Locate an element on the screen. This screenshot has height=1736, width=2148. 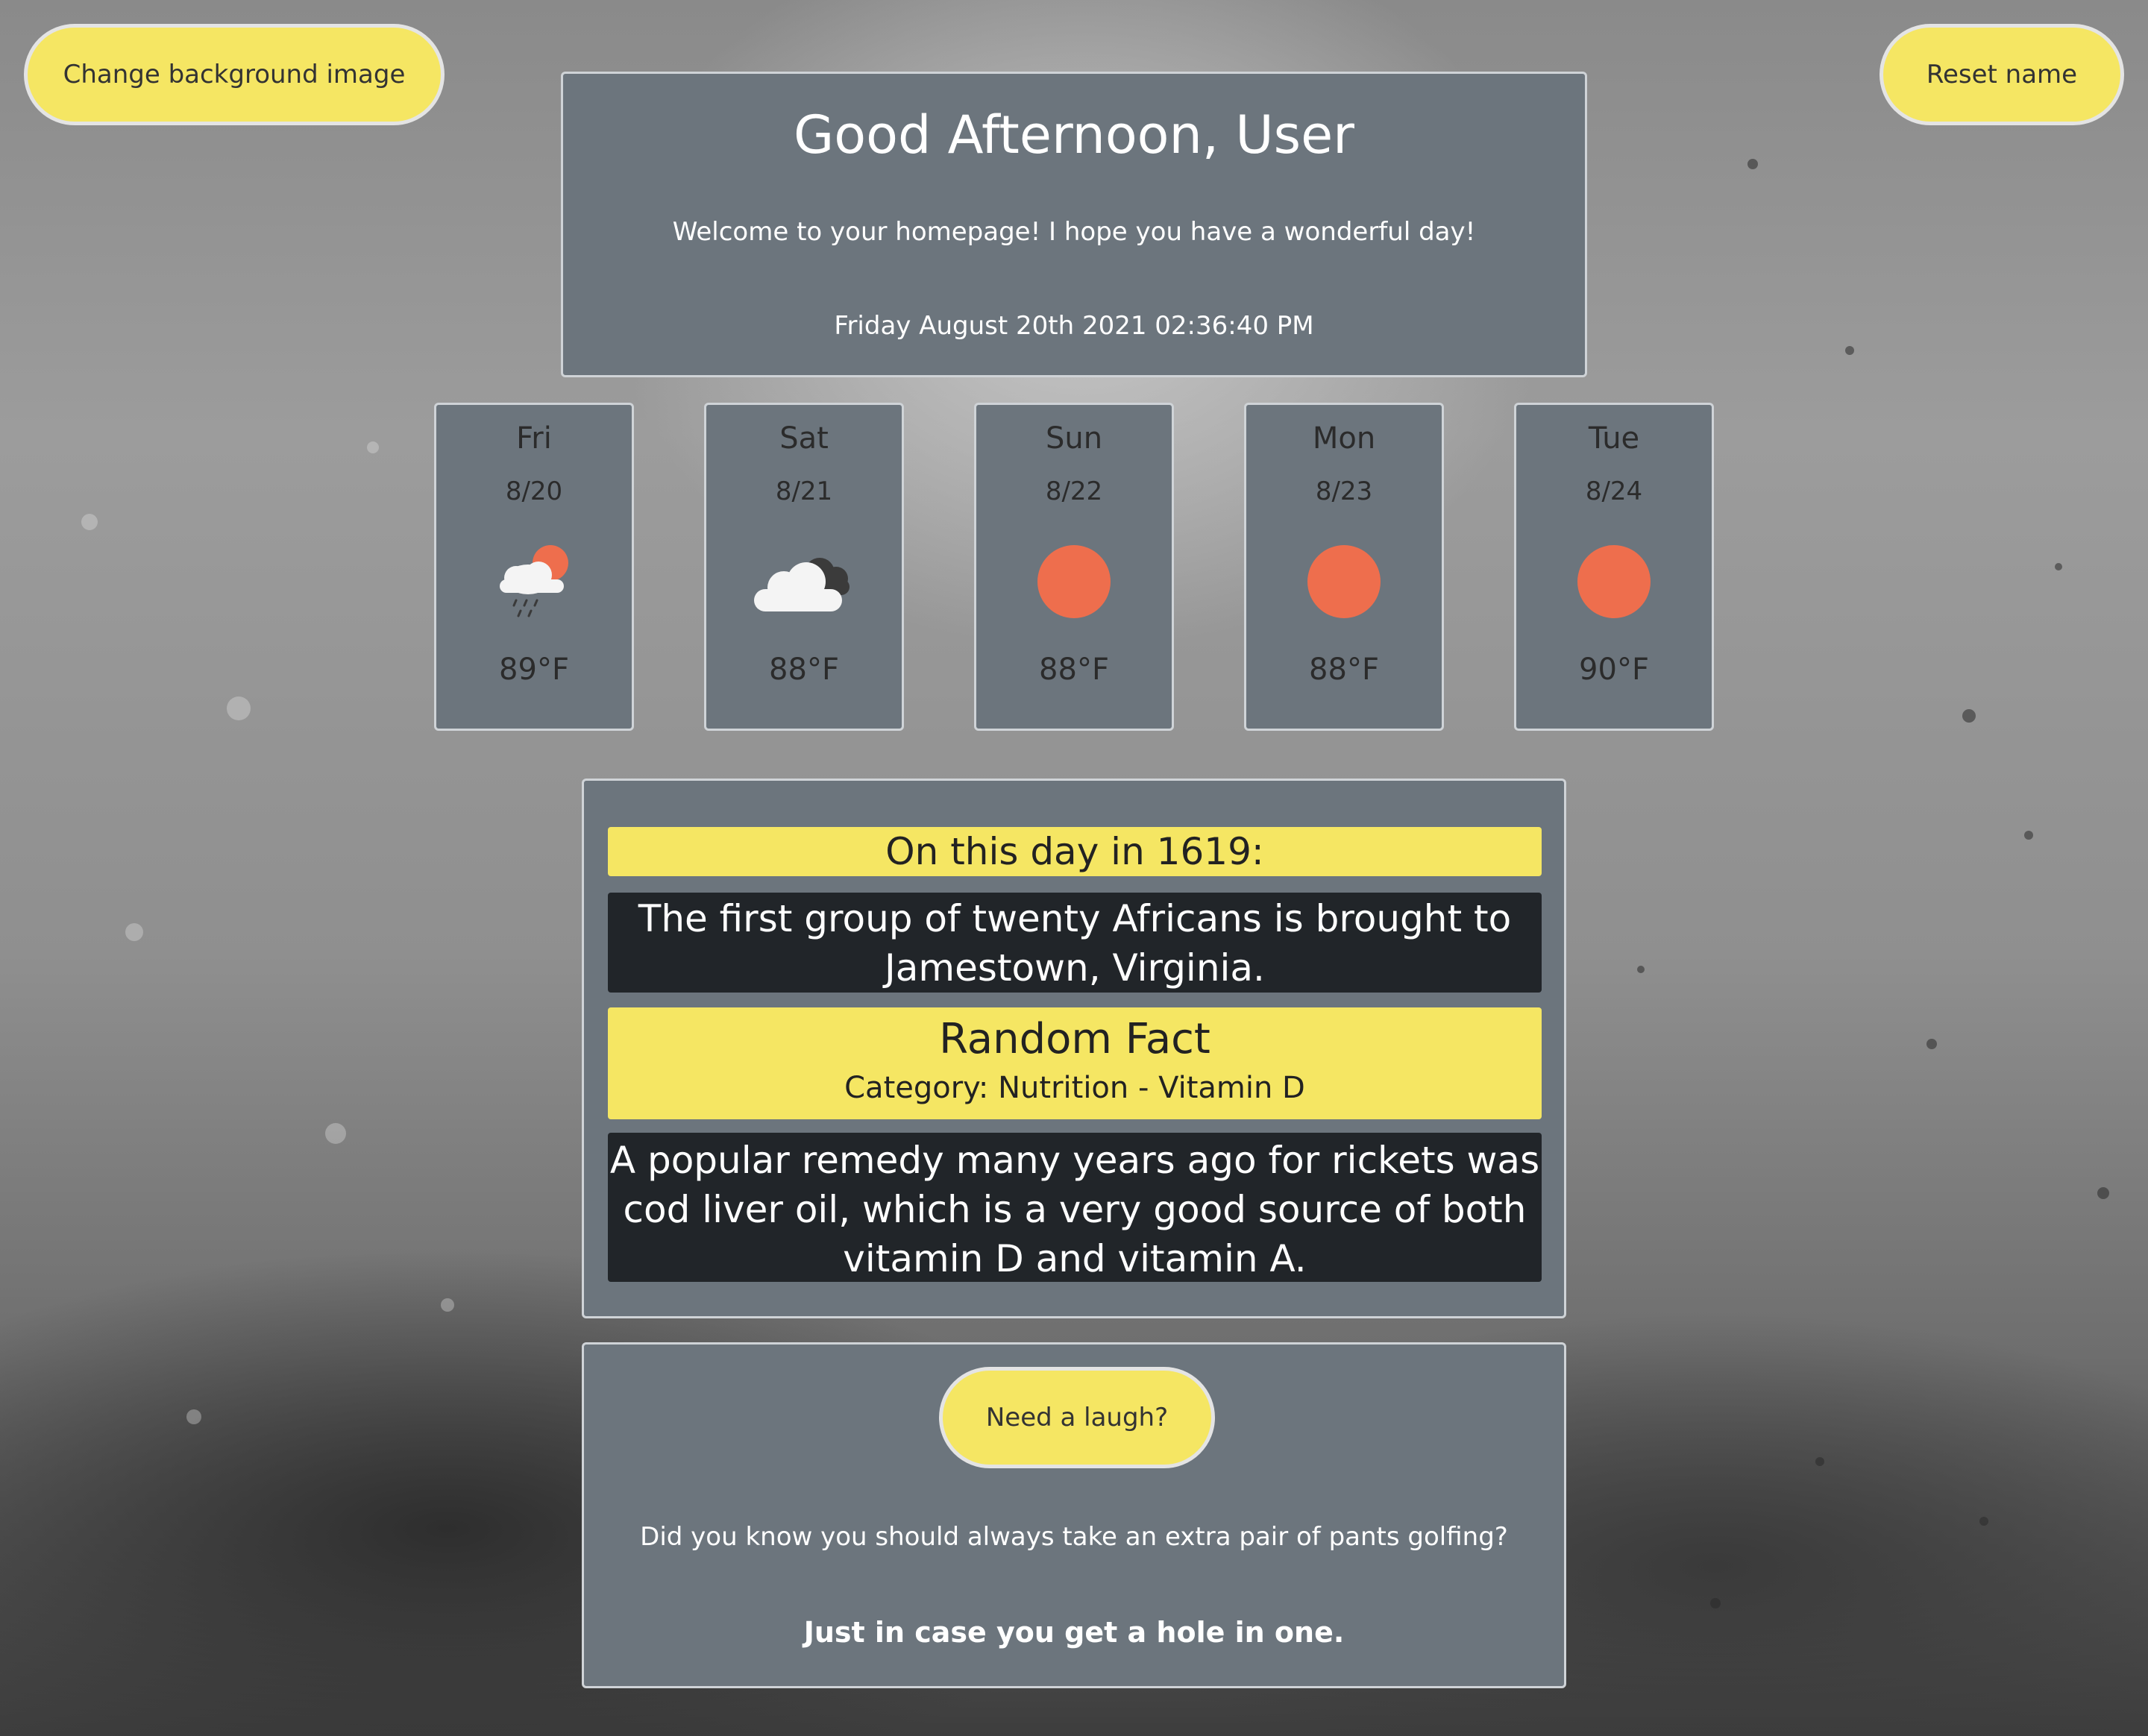
cloudy-icon is located at coordinates (802, 584).